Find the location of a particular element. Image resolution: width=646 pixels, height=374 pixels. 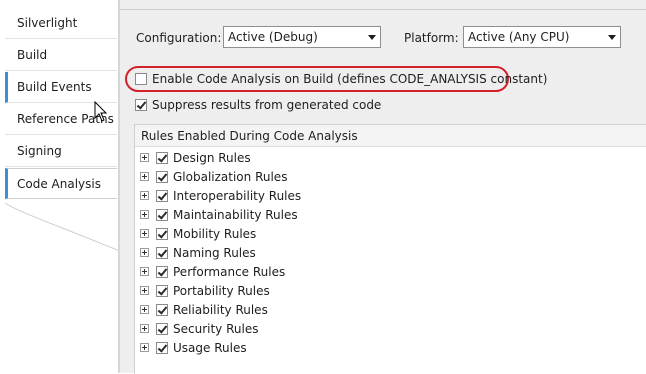

list-item: Reliability Rules is located at coordinates (390, 310).